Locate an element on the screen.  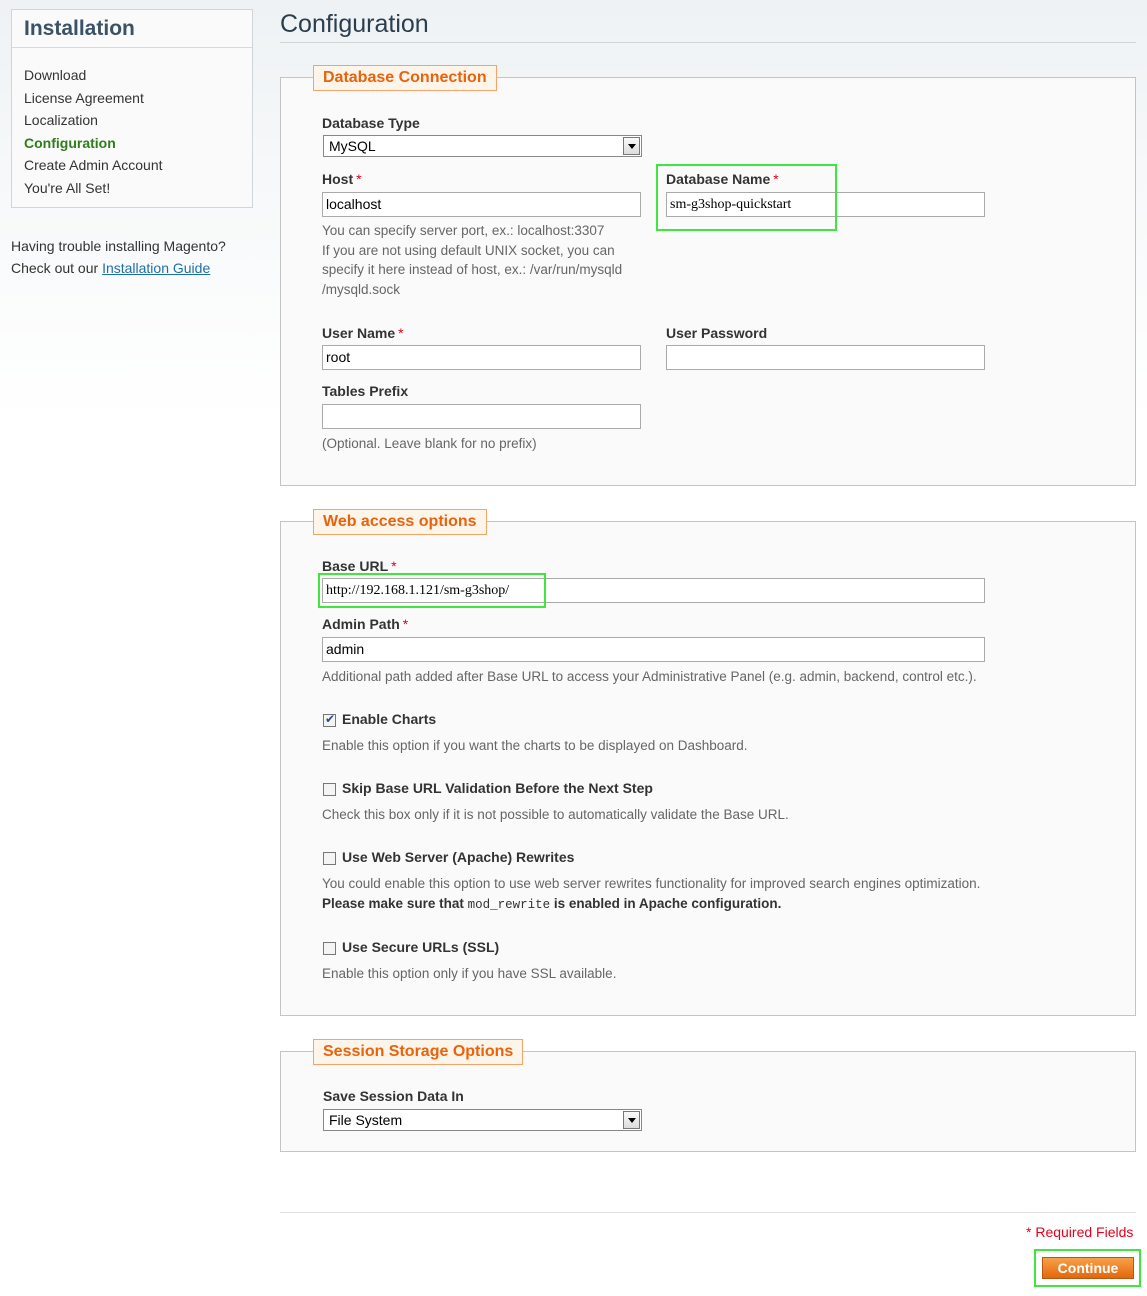
host-label: Host * is located at coordinates (342, 179).